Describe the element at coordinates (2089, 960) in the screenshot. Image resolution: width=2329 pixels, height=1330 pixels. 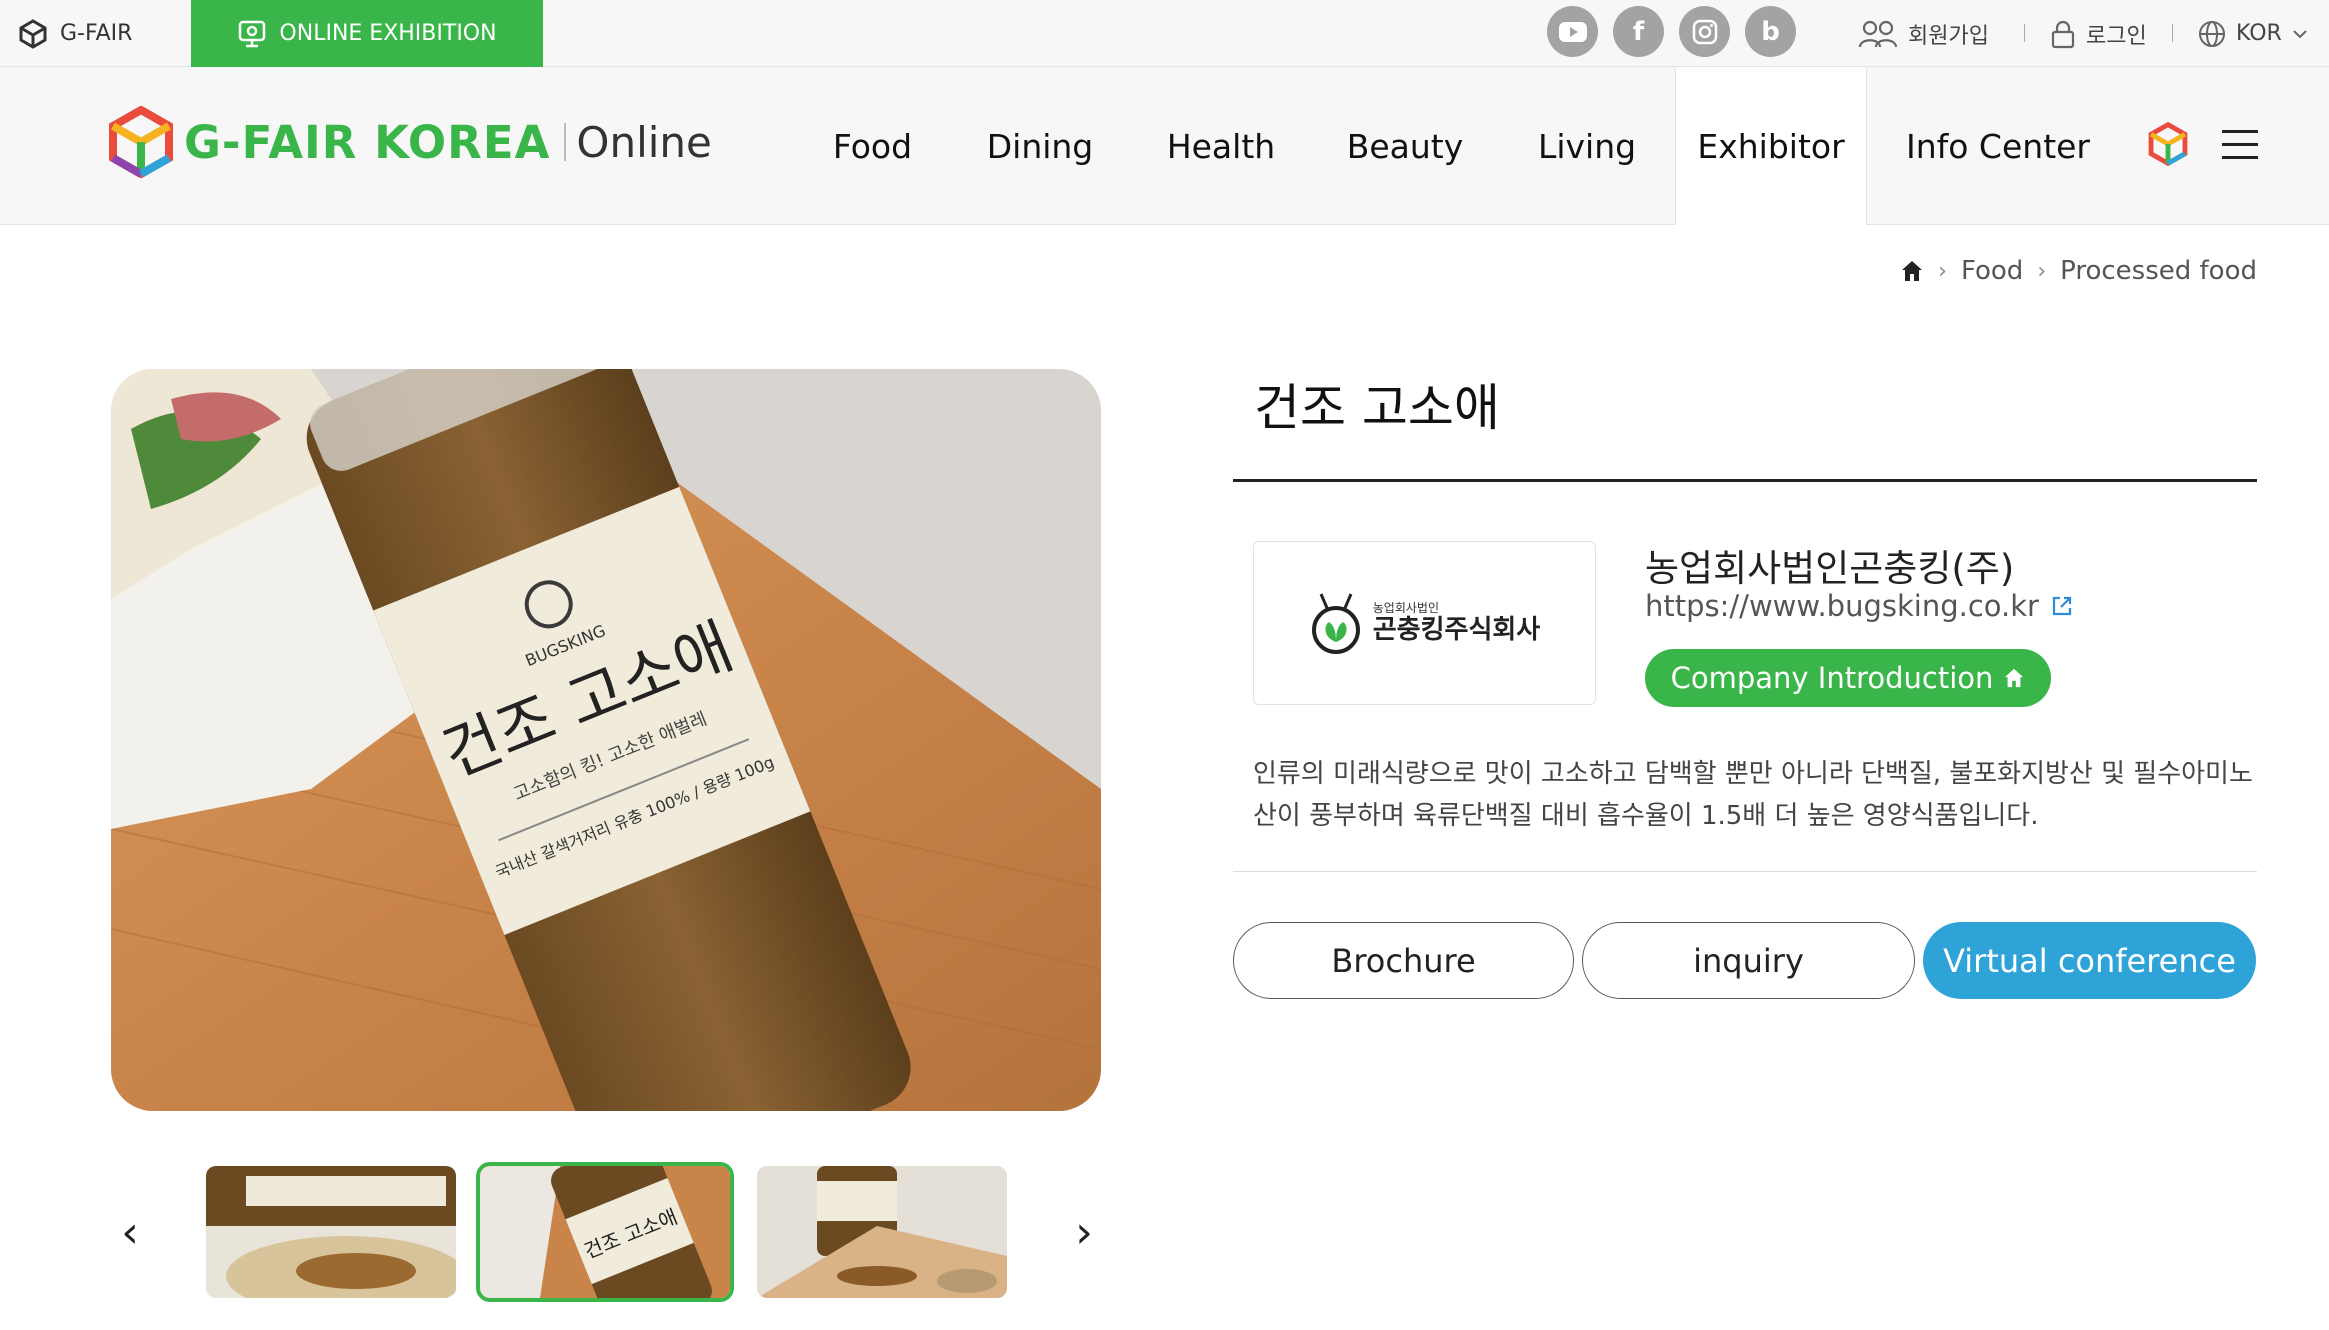
I see `virtual-conference-button: Virtual conference` at that location.